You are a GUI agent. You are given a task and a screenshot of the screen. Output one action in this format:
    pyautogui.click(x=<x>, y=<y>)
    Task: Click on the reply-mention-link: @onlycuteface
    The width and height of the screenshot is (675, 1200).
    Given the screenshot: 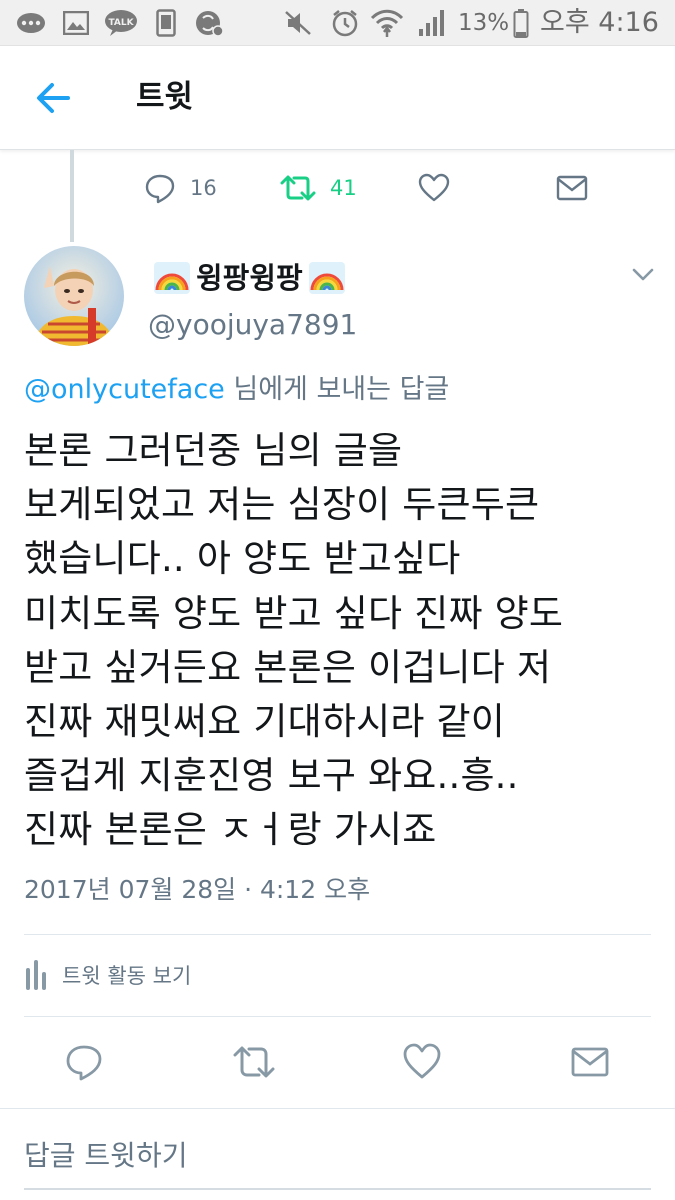 What is the action you would take?
    pyautogui.click(x=124, y=389)
    